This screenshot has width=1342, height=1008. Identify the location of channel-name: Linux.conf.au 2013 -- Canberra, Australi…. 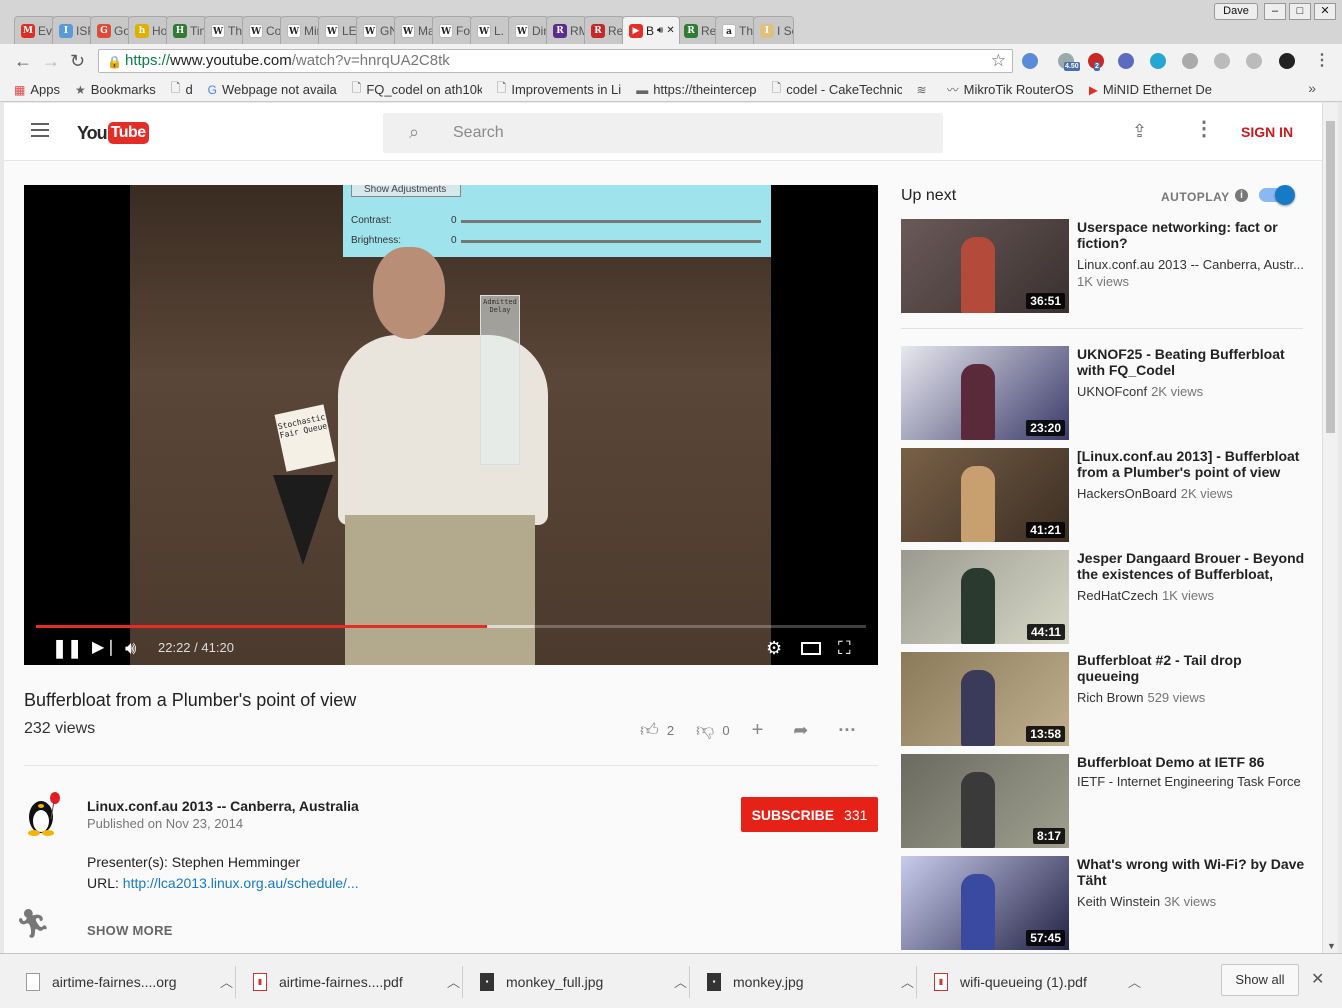
(223, 806).